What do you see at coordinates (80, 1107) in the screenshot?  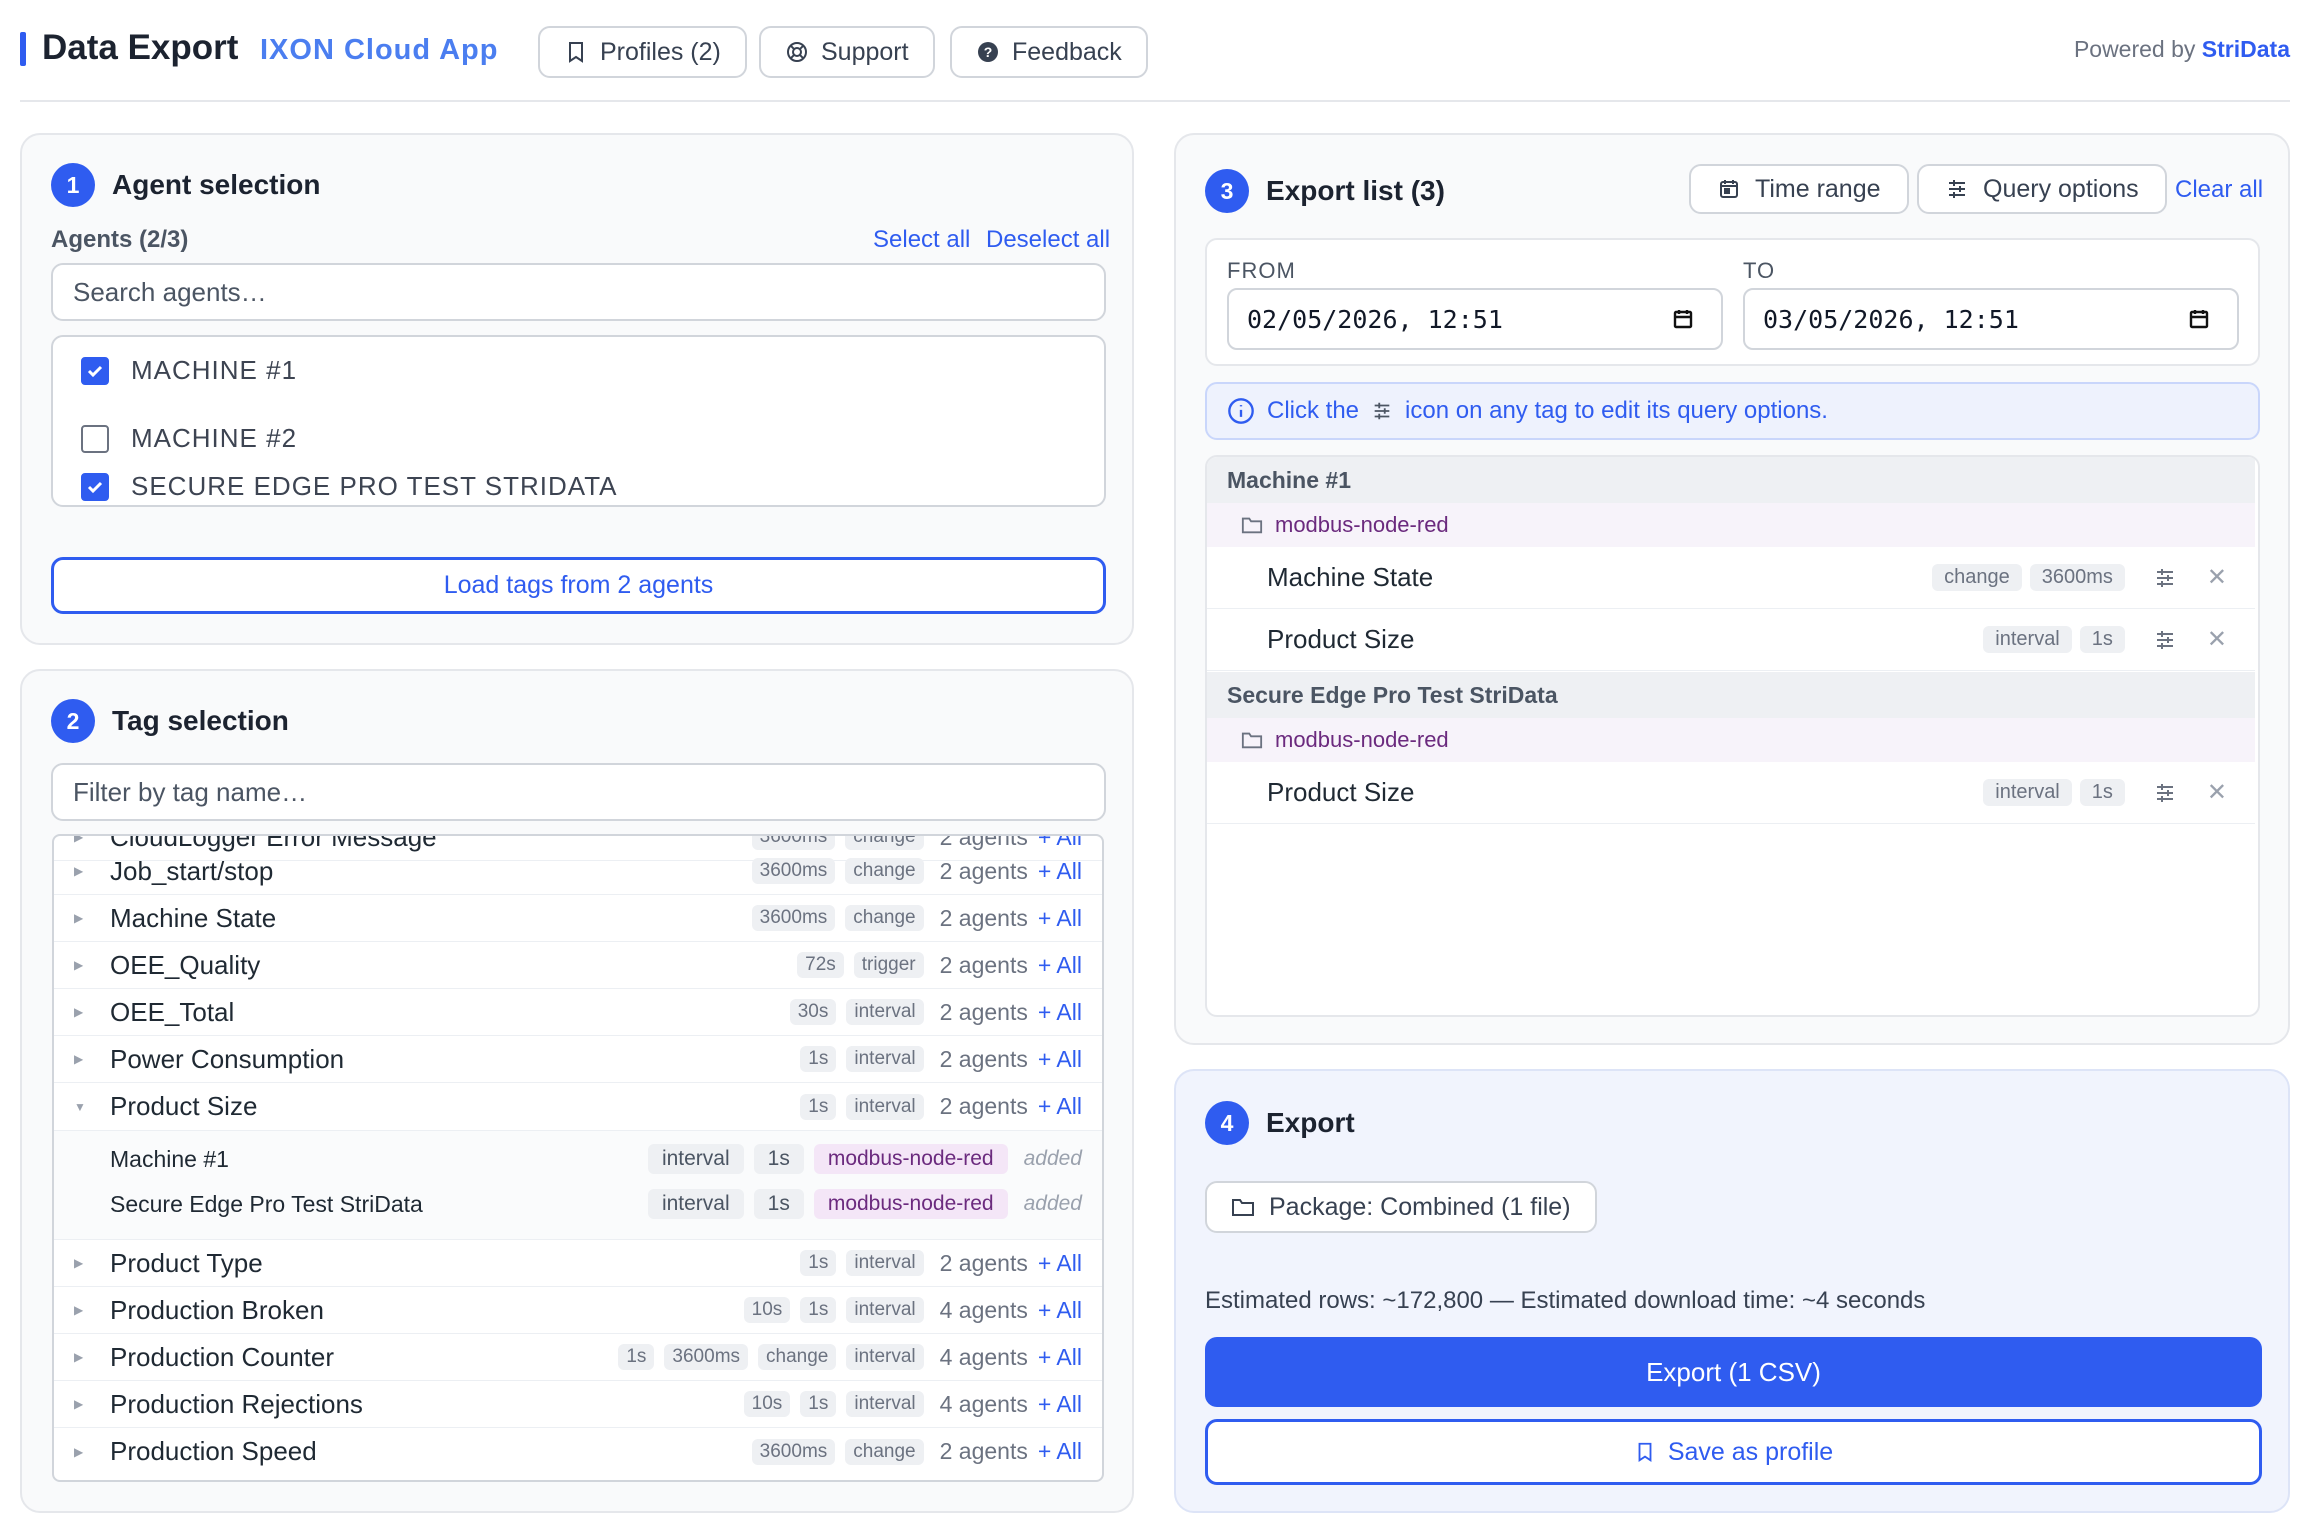 I see `collapse-triangle-icon: ▼` at bounding box center [80, 1107].